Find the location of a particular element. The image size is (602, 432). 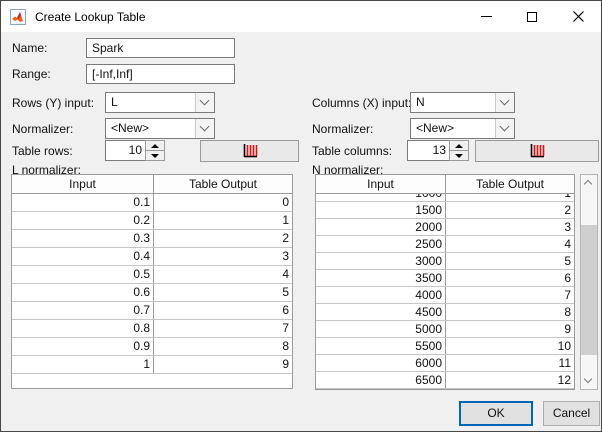

table-cell: 0.6 is located at coordinates (83, 292).